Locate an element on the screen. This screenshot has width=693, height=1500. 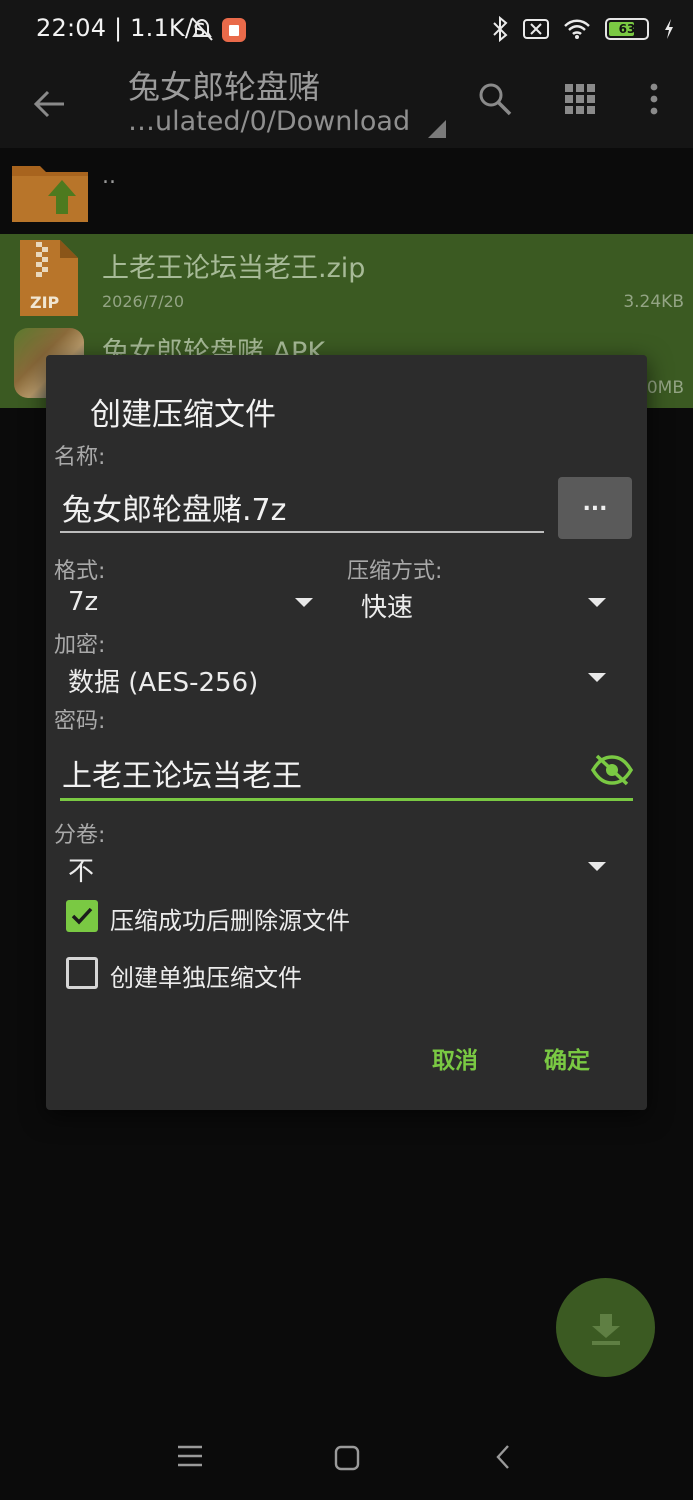
archive-name-input: 兔女郎轮盘赌.7z is located at coordinates (302, 504).